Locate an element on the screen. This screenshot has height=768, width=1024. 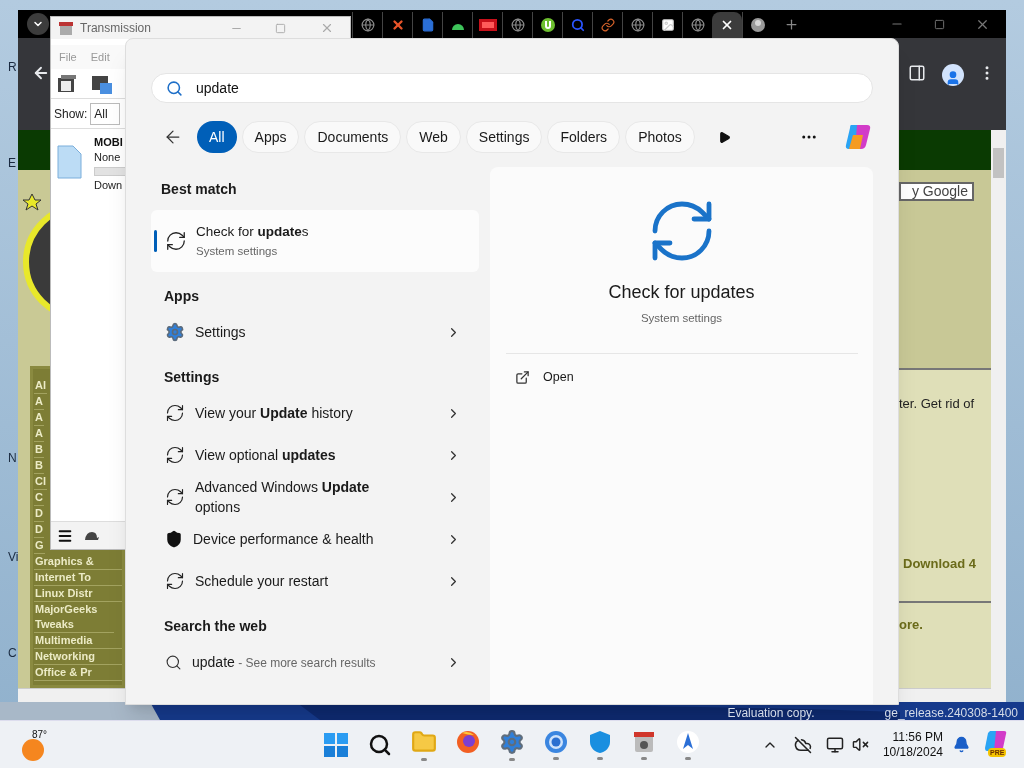
clock-date: 10/18/2024 is located at coordinates (912, 752).